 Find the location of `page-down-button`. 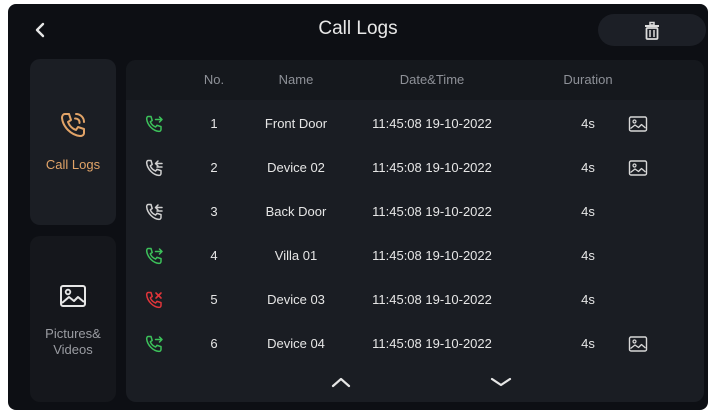

page-down-button is located at coordinates (501, 382).